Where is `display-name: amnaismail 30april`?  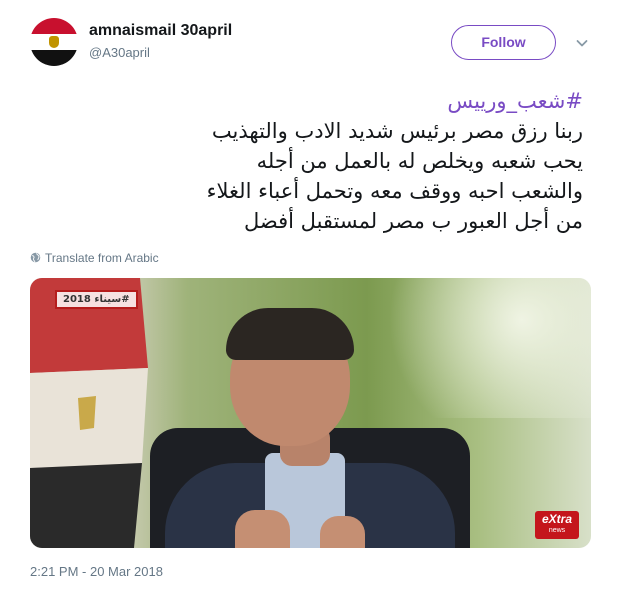
display-name: amnaismail 30april is located at coordinates (160, 31).